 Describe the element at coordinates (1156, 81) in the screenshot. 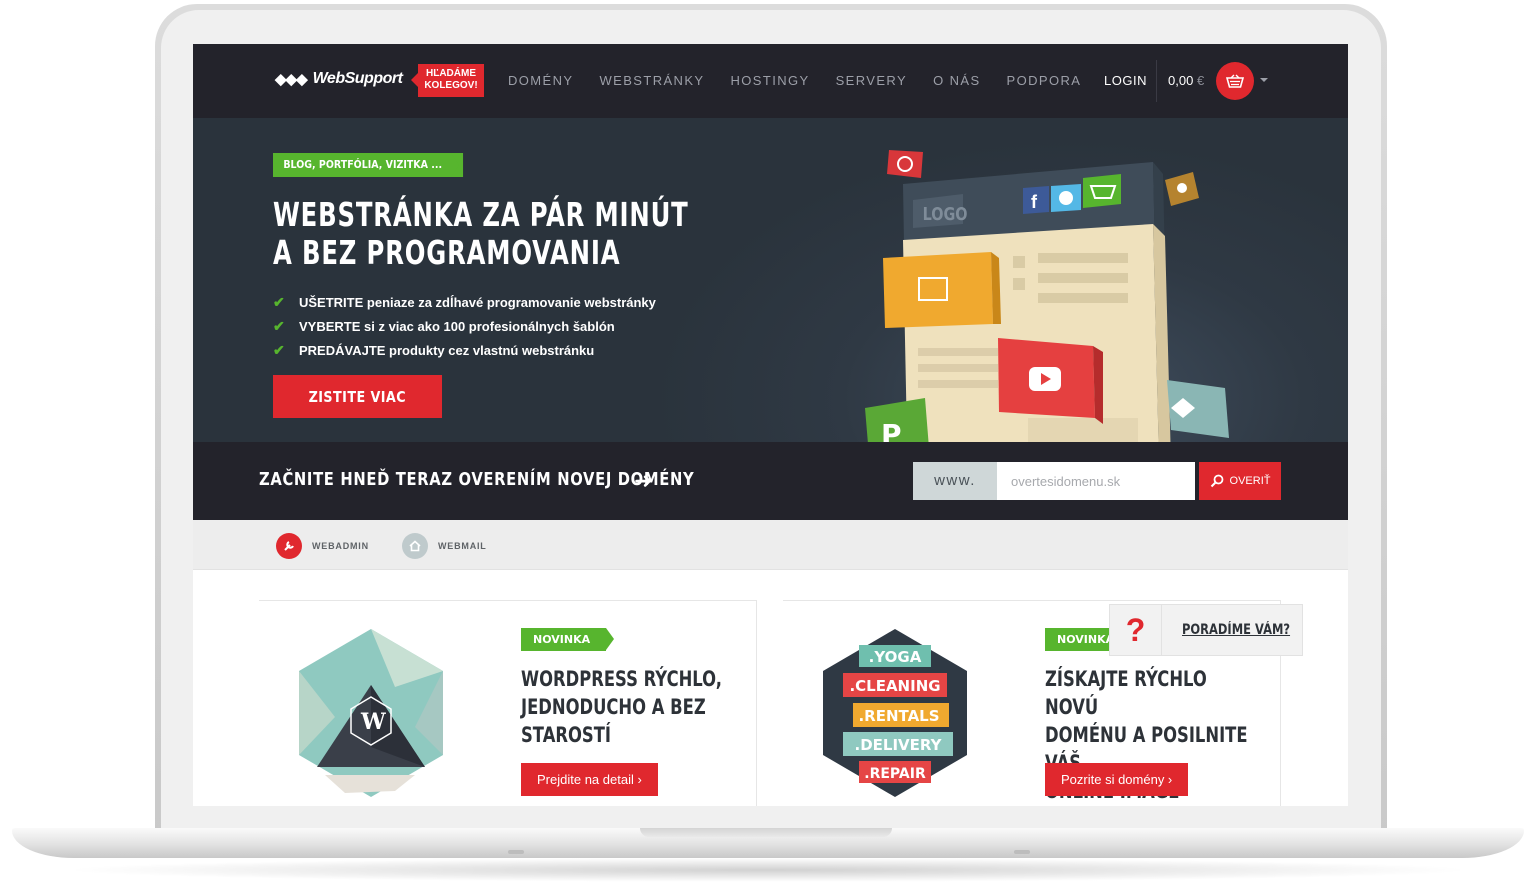

I see `header-divider` at that location.